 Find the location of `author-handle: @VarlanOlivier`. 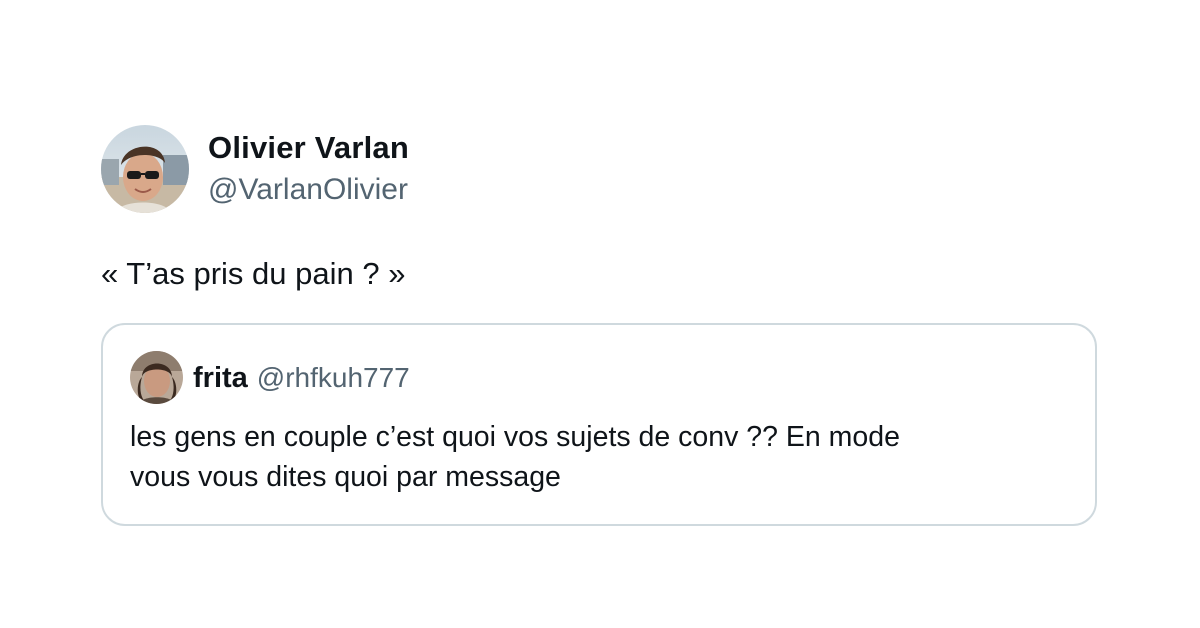

author-handle: @VarlanOlivier is located at coordinates (308, 190).